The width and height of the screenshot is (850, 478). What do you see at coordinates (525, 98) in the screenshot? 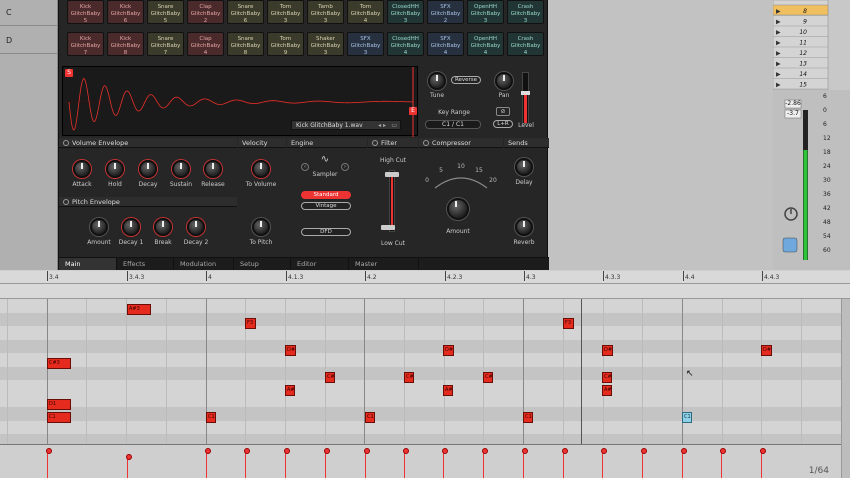
I see `level-slider` at bounding box center [525, 98].